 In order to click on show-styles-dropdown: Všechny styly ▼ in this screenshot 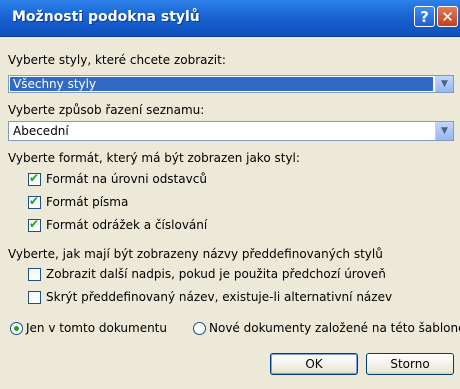, I will do `click(231, 84)`.